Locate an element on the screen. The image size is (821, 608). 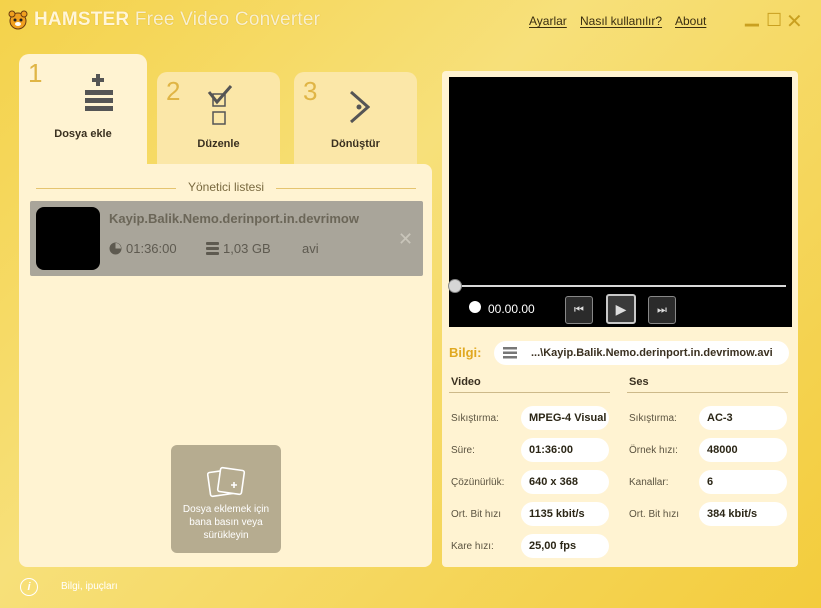
manager-list-header: Yönetici listesi is located at coordinates (226, 188).